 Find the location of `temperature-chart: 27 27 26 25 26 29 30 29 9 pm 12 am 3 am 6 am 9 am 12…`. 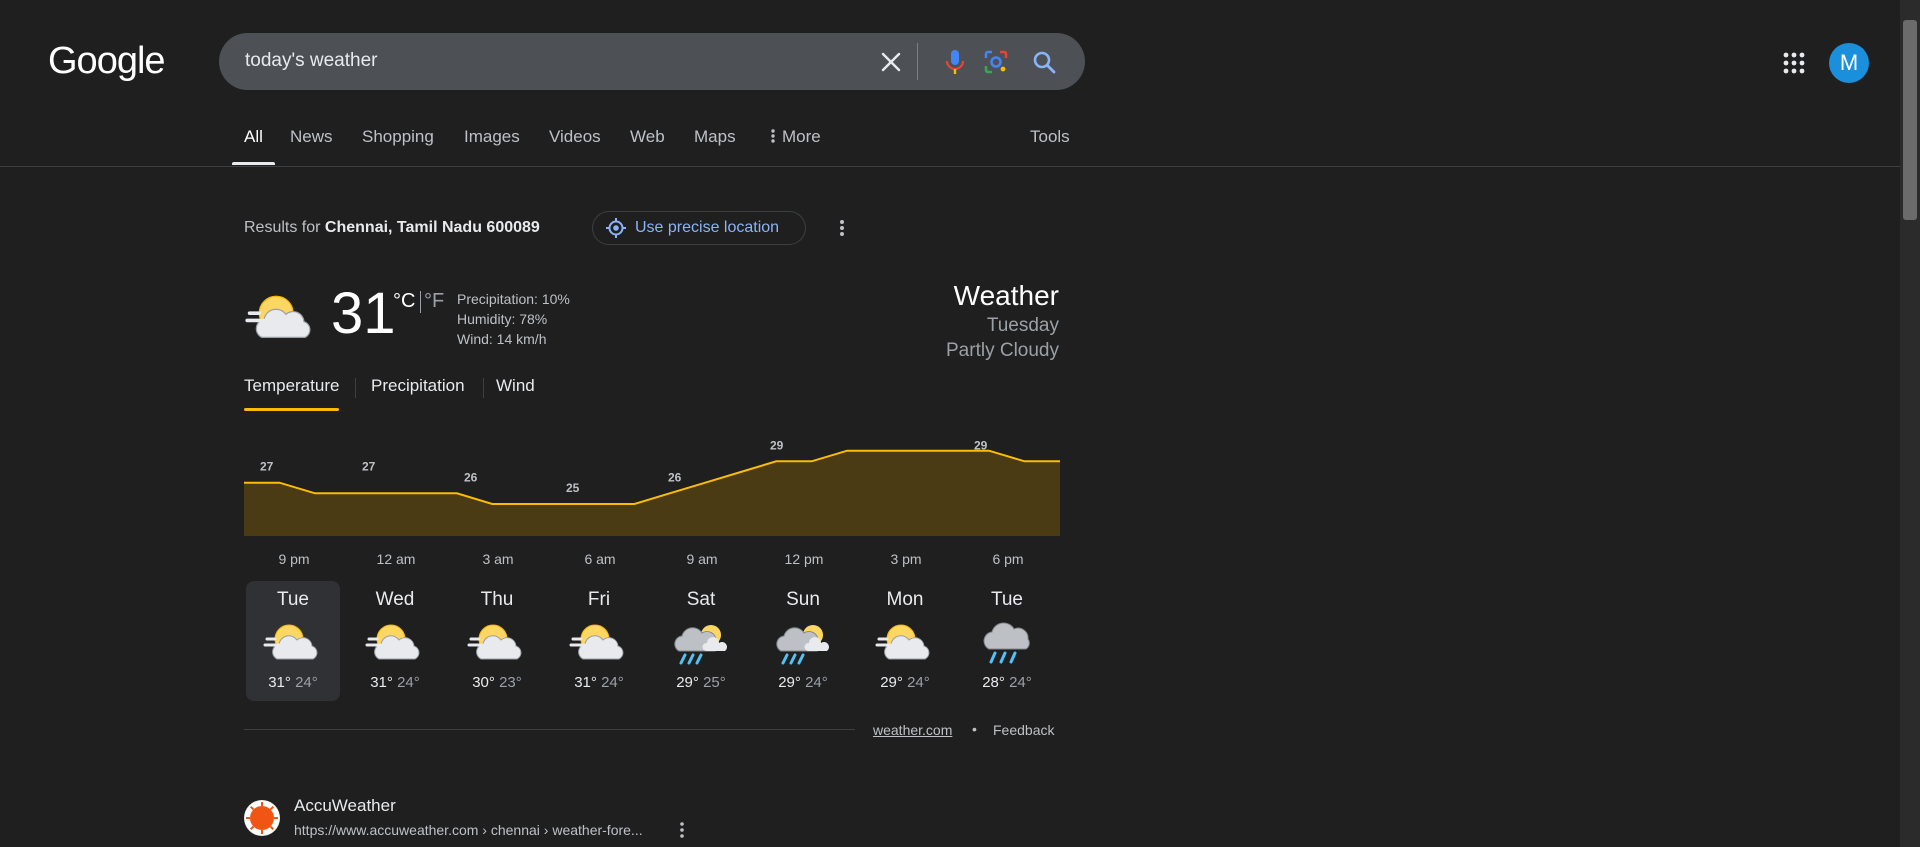

temperature-chart: 27 27 26 25 26 29 30 29 9 pm 12 am 3 am 6 am 9 am 12… is located at coordinates (652, 510).